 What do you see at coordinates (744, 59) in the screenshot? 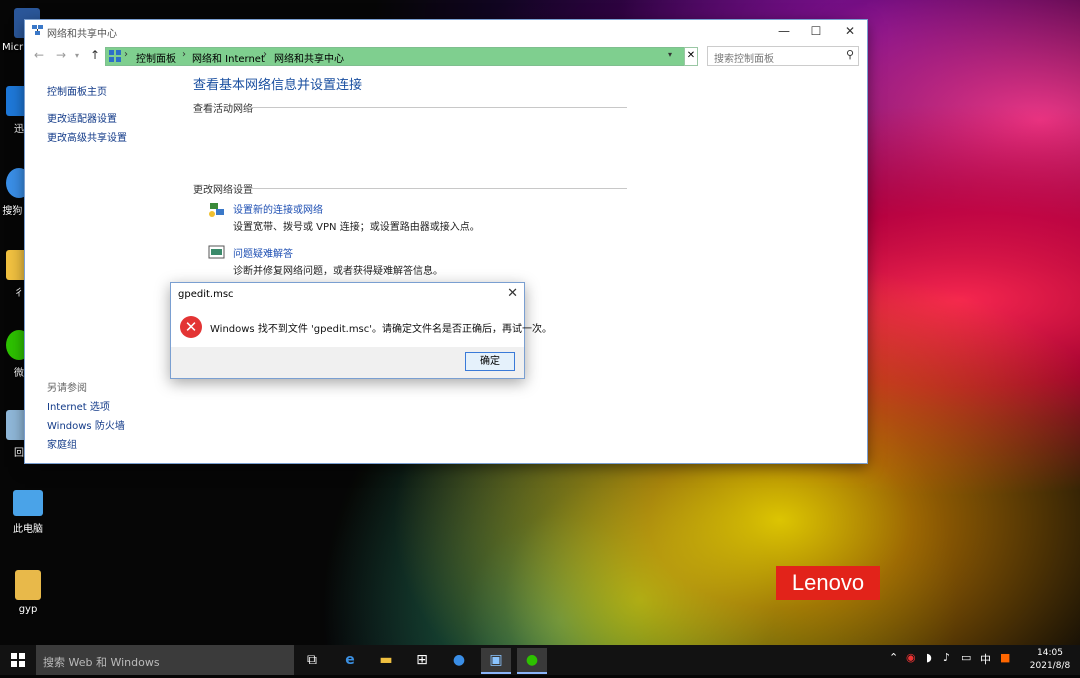
I see `search-placeholder: 搜索控制面板` at bounding box center [744, 59].